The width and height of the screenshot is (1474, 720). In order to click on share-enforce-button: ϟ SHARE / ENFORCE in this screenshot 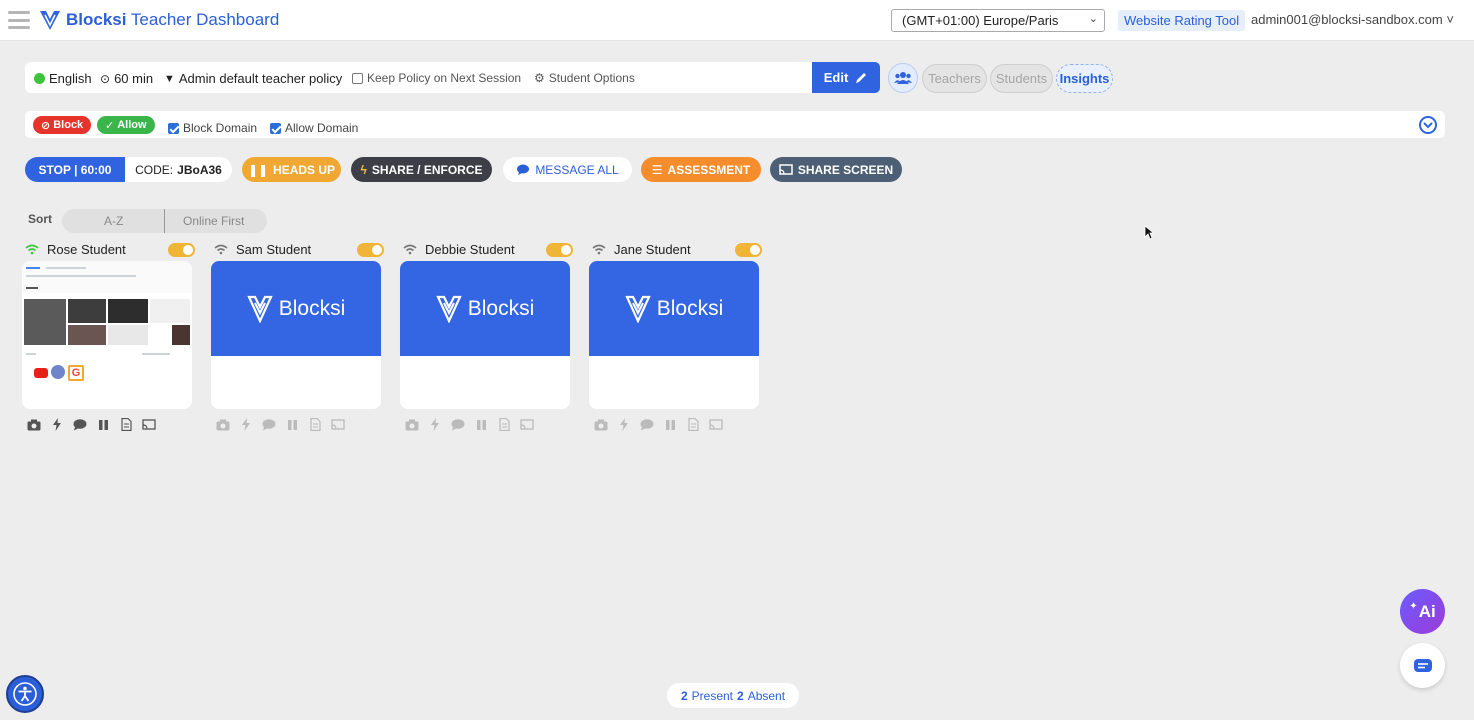, I will do `click(421, 169)`.